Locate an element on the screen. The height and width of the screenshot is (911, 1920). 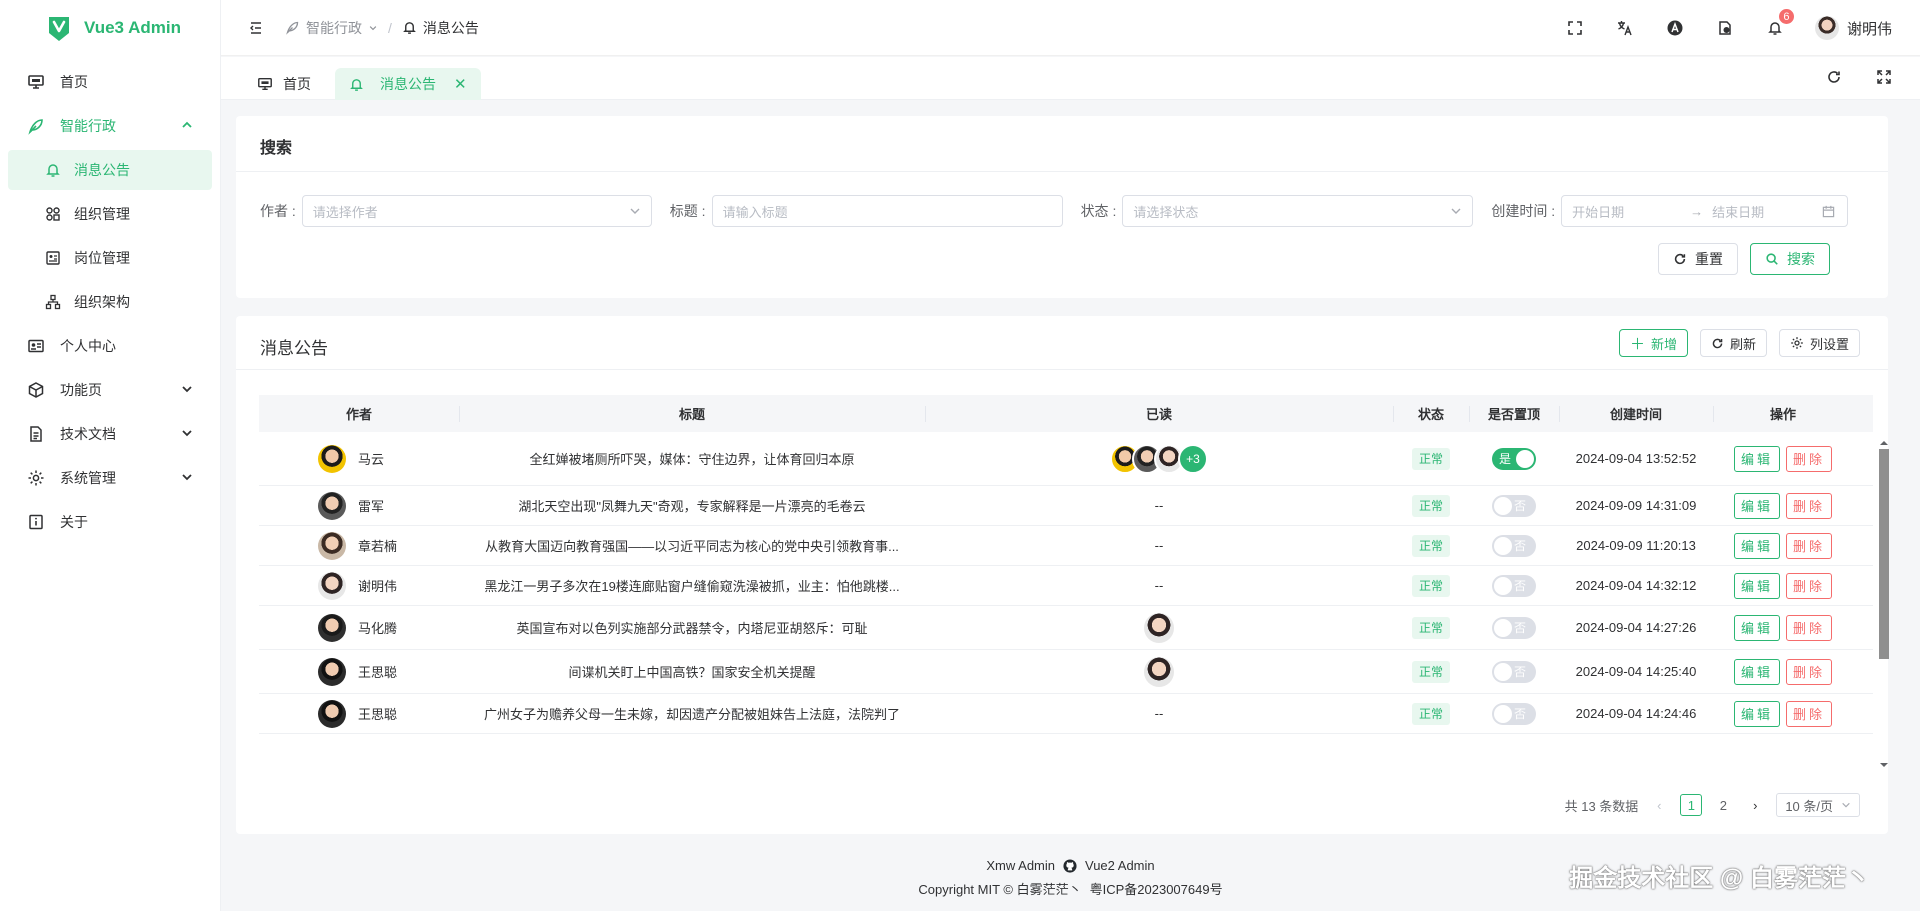
sidebar-item-docs: 技术文档 is located at coordinates (110, 434).